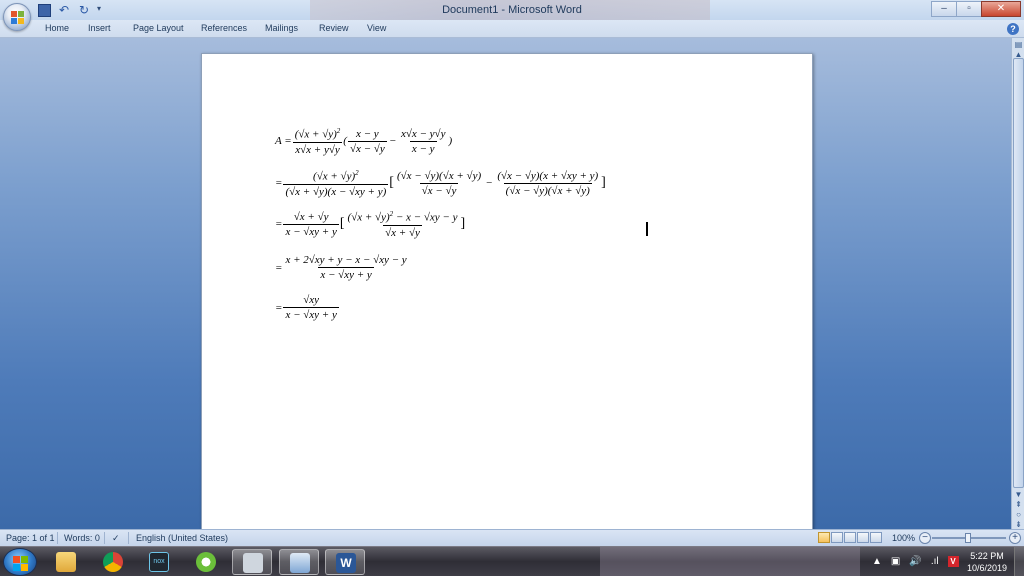 This screenshot has width=1024, height=576. I want to click on fraction: x − y √x − √y, so click(367, 141).